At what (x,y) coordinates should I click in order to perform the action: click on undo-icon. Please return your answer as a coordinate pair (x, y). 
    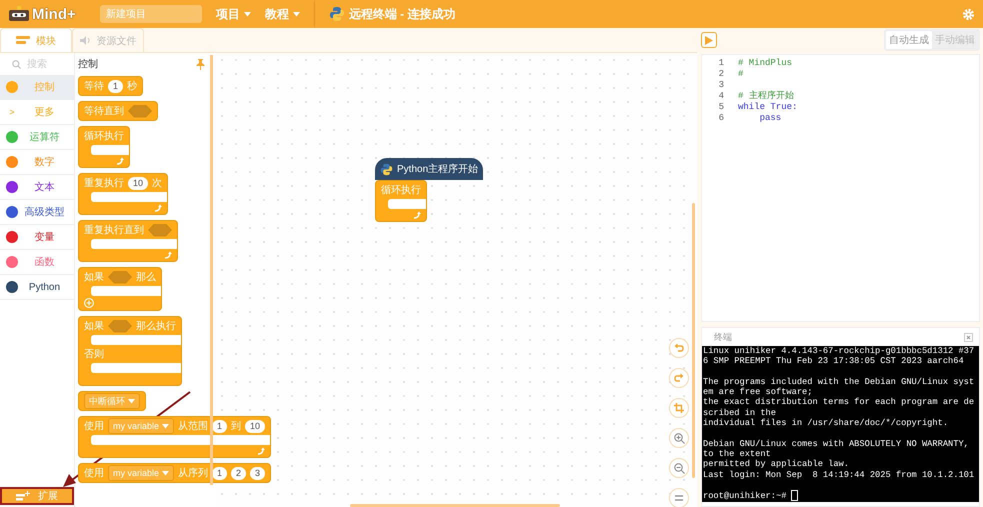
    Looking at the image, I should click on (679, 348).